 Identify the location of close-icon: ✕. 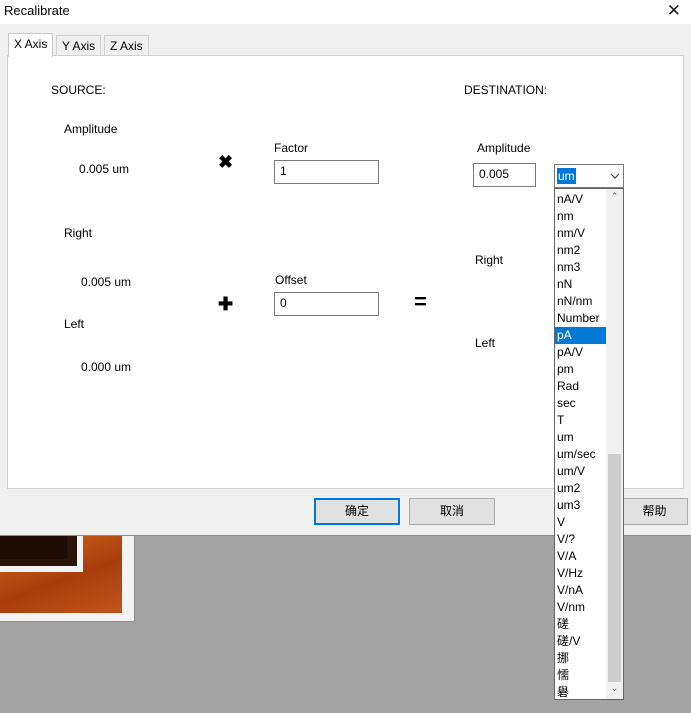
(674, 11).